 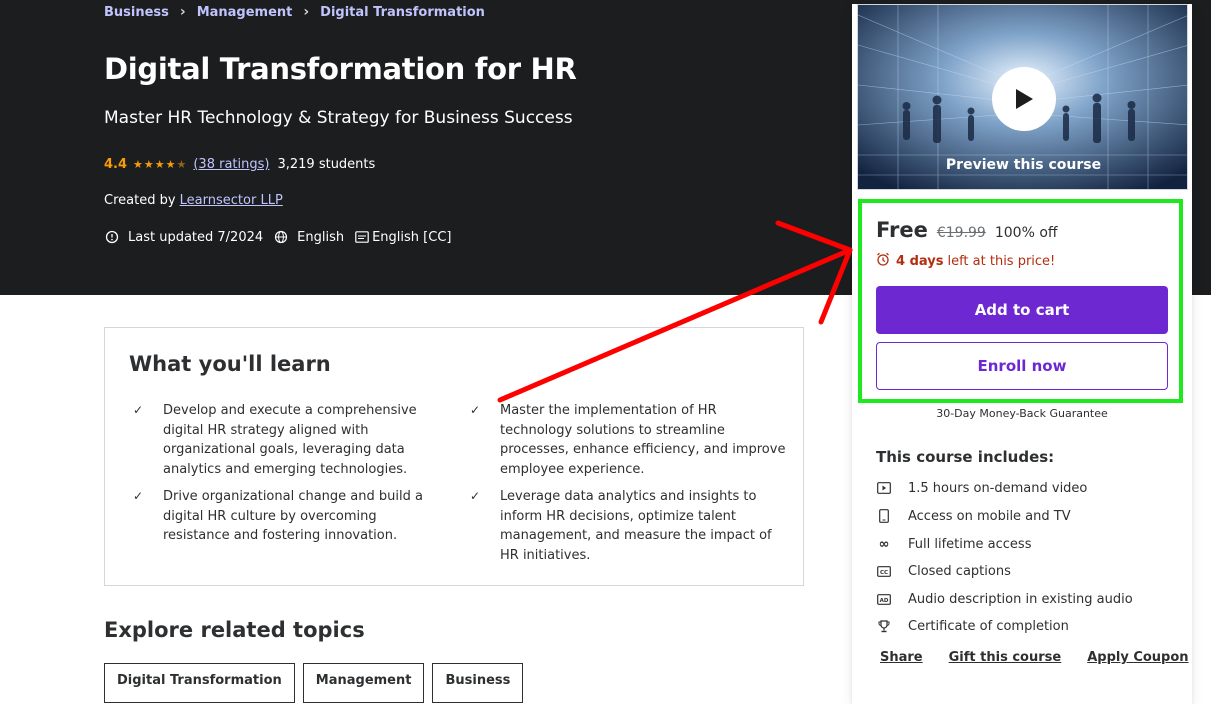 I want to click on audio-description-icon: AD, so click(x=884, y=599).